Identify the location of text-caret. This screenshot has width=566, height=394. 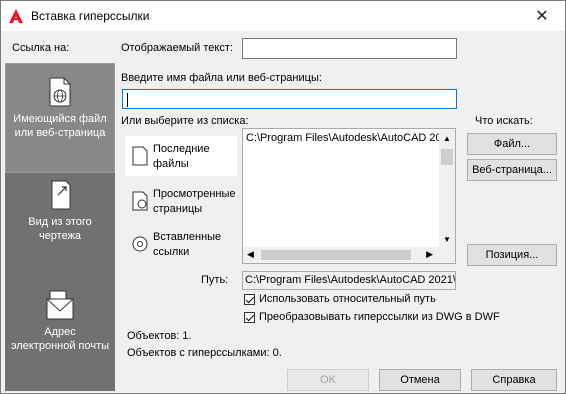
(127, 100).